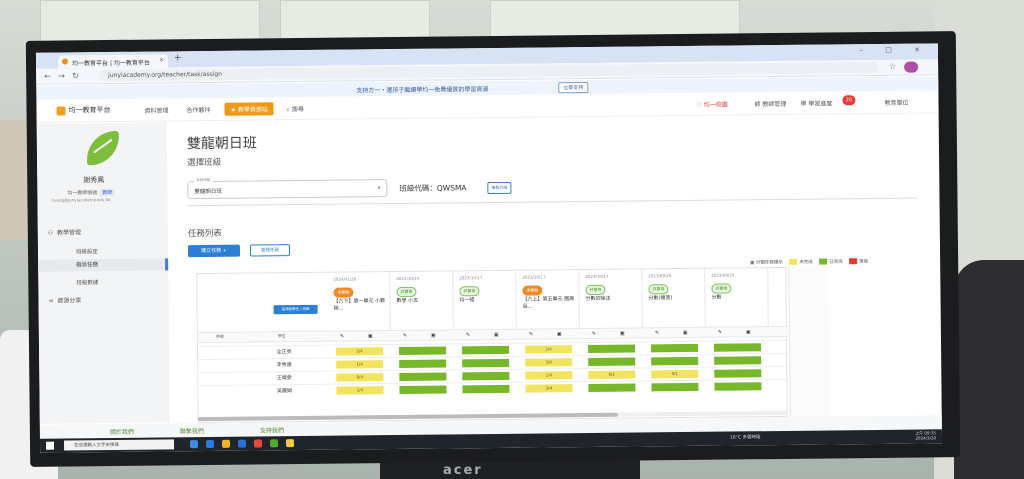 The height and width of the screenshot is (479, 1024). Describe the element at coordinates (242, 443) in the screenshot. I see `mail-icon` at that location.